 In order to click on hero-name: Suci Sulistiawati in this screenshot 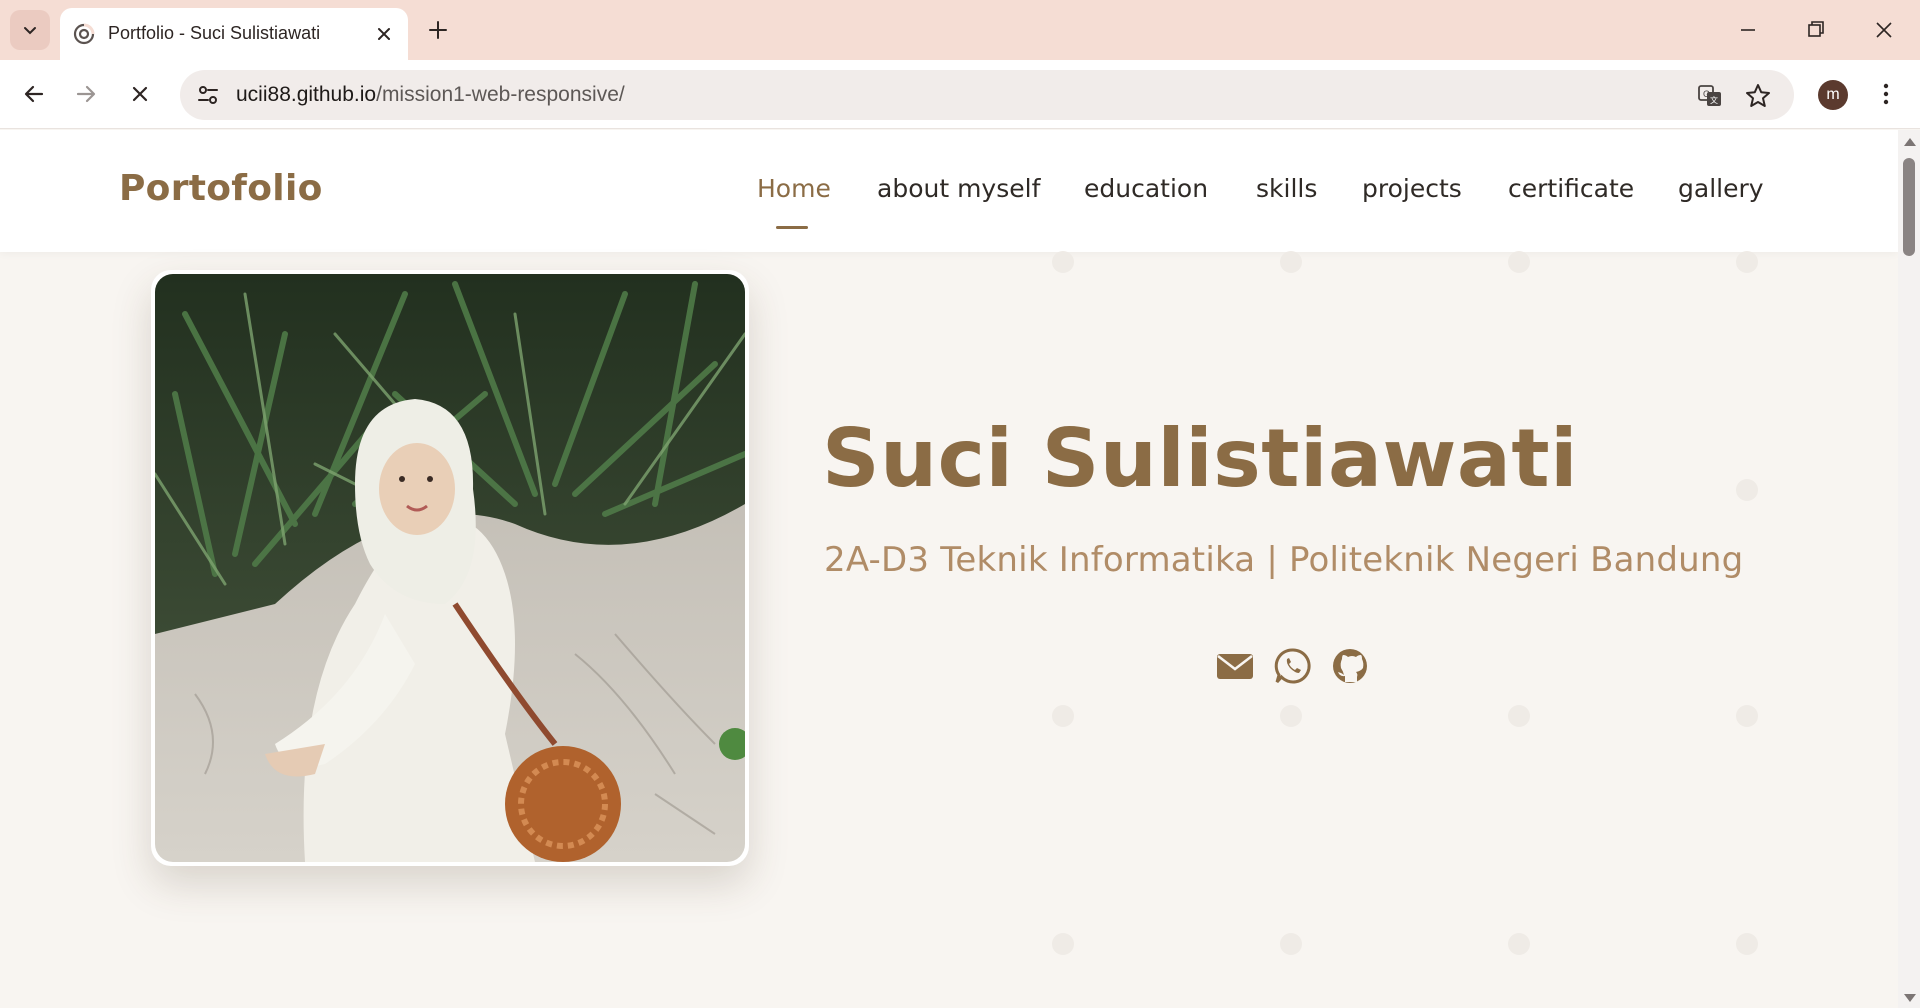, I will do `click(1200, 458)`.